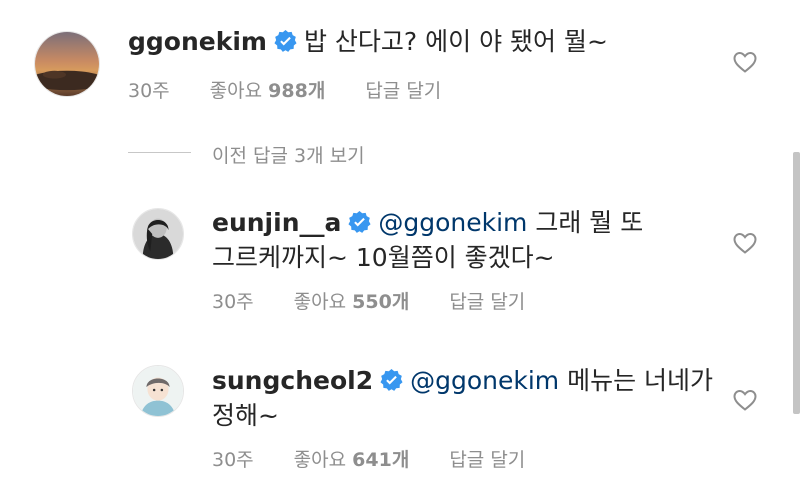 This screenshot has width=800, height=499. I want to click on reply-likes: 좋아요 641개, so click(352, 460).